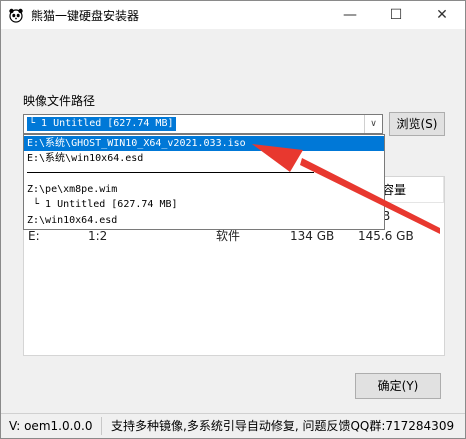 The height and width of the screenshot is (439, 466). I want to click on window-title: 熊猫一键硬盘安装器, so click(85, 16).